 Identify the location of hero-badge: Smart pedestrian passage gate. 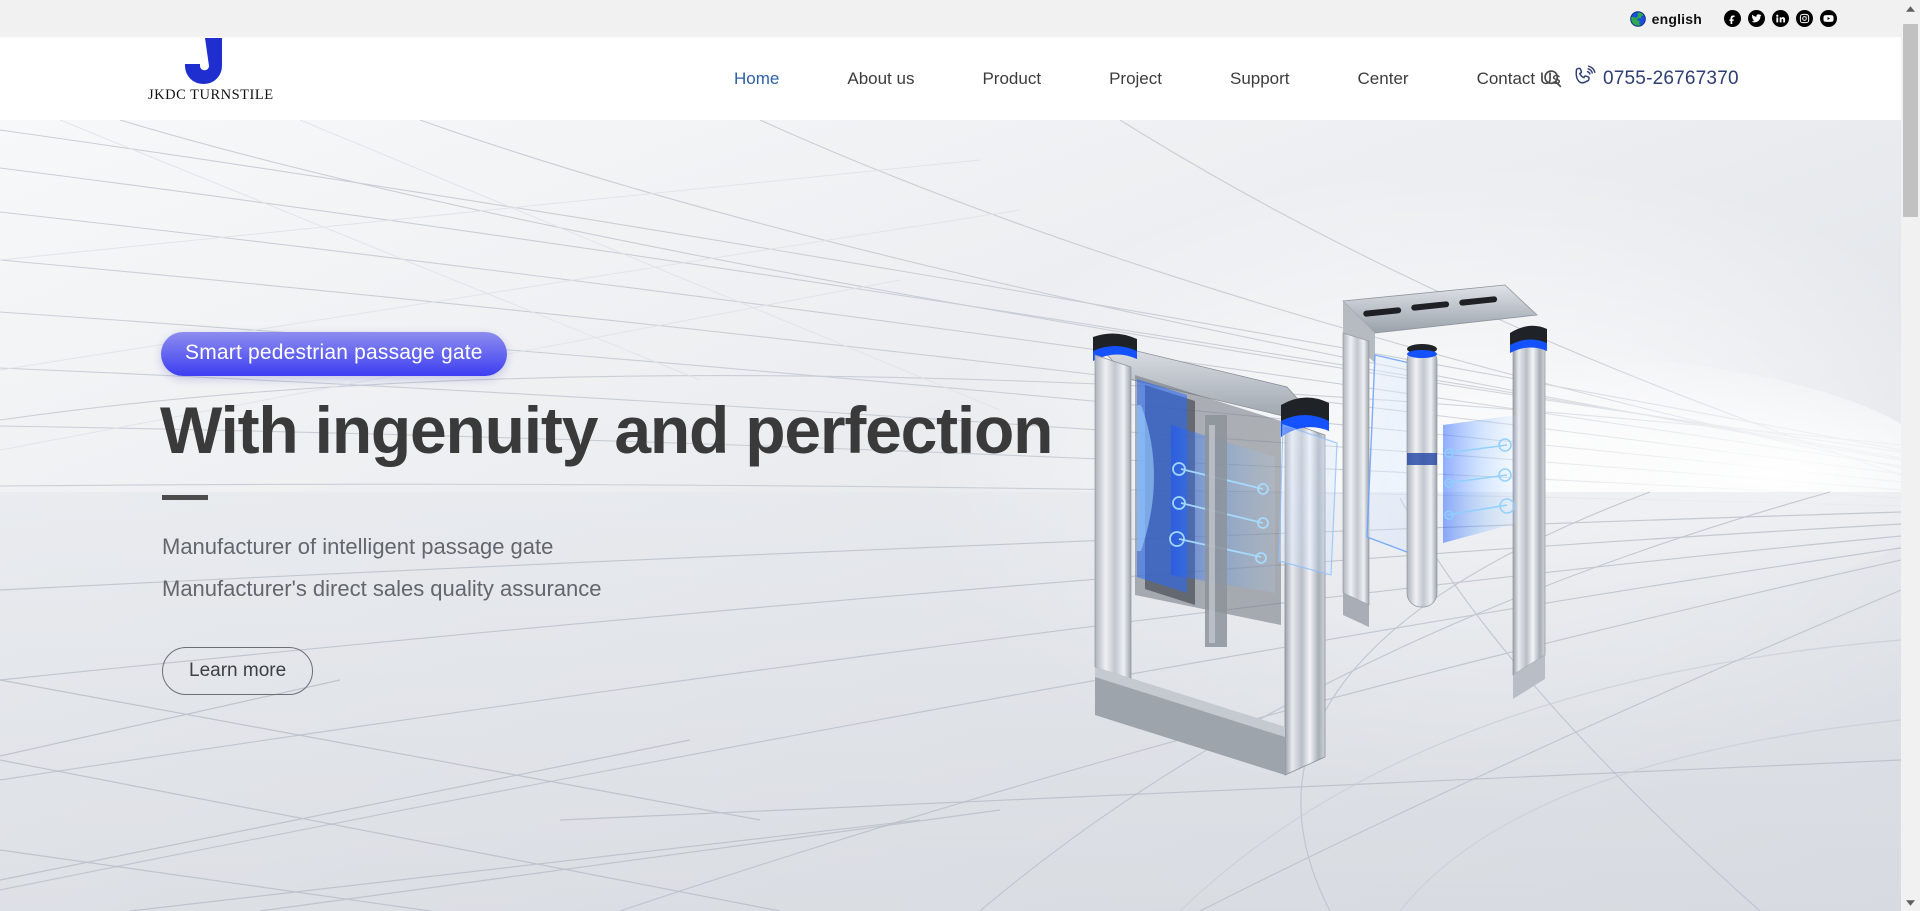
(334, 354).